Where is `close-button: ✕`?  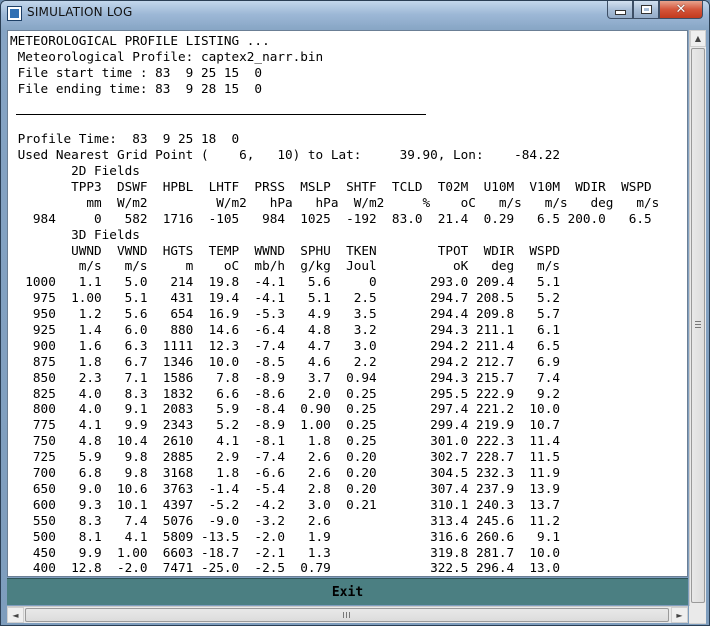 close-button: ✕ is located at coordinates (681, 10).